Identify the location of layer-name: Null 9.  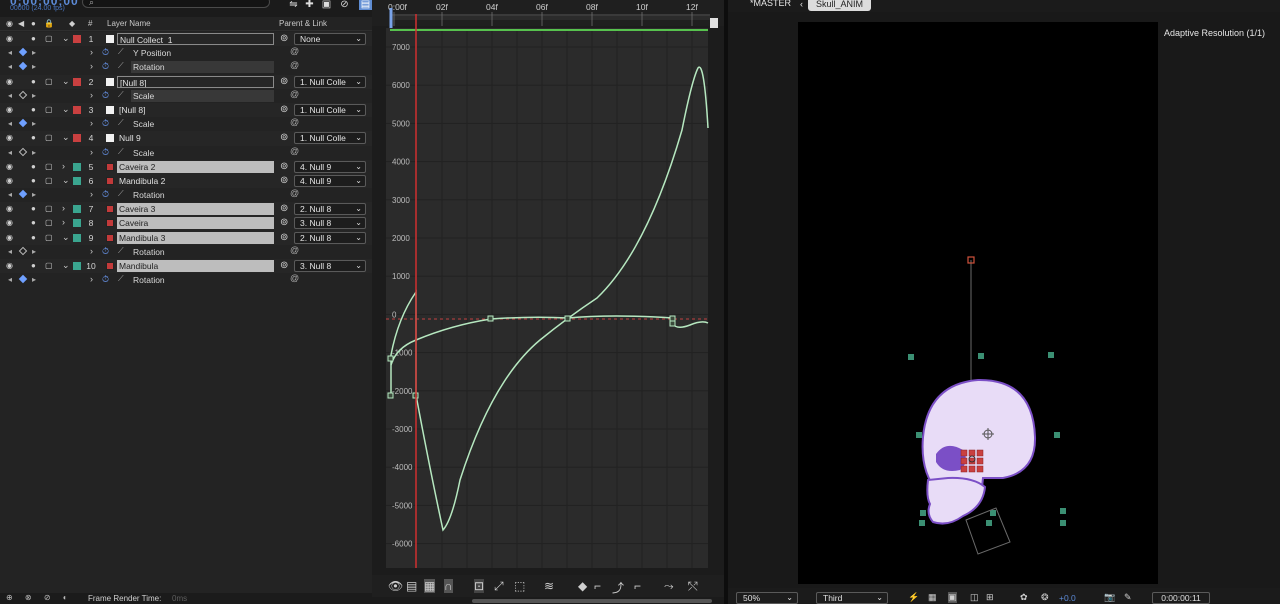
(195, 138).